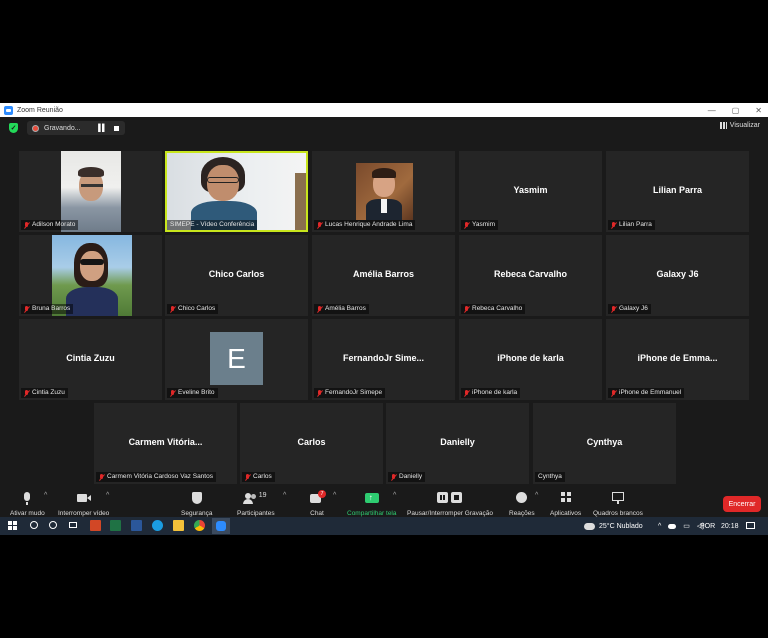 This screenshot has height=638, width=768. Describe the element at coordinates (536, 495) in the screenshot. I see `reactions-options-caret-icon: ^` at that location.